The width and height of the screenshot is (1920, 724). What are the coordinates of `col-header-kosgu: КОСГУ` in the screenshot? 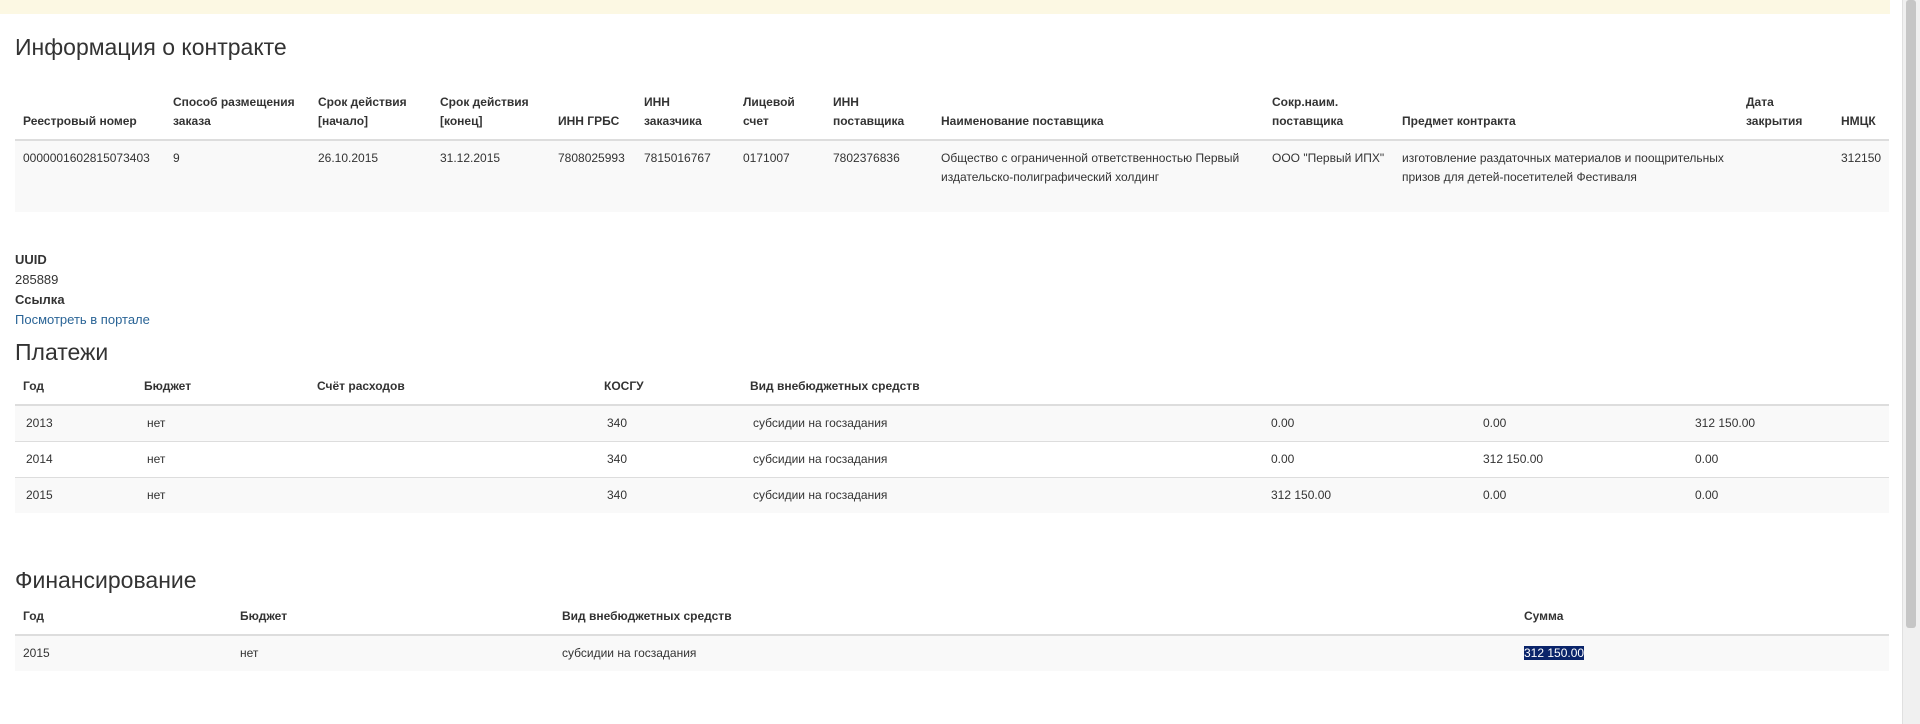 It's located at (669, 390).